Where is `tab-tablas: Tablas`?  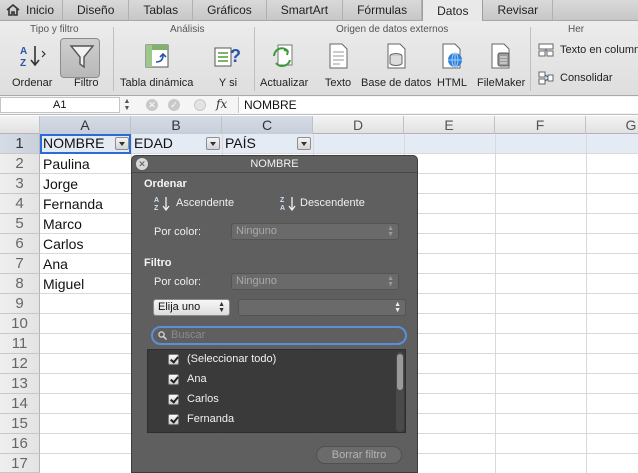 tab-tablas: Tablas is located at coordinates (161, 10).